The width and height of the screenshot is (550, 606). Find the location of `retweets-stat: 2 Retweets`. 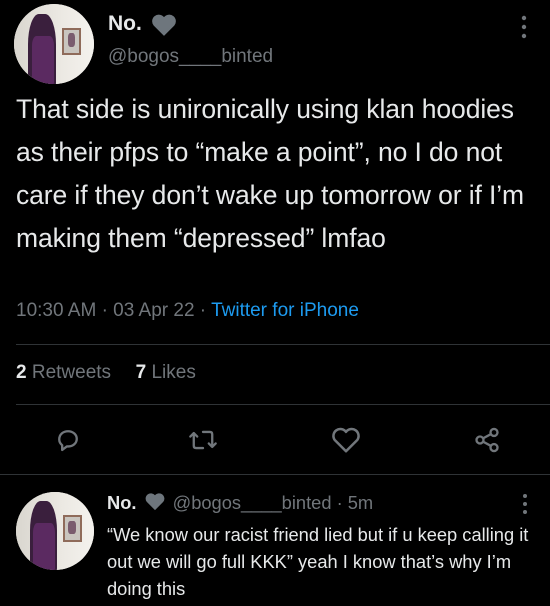

retweets-stat: 2 Retweets is located at coordinates (63, 372).